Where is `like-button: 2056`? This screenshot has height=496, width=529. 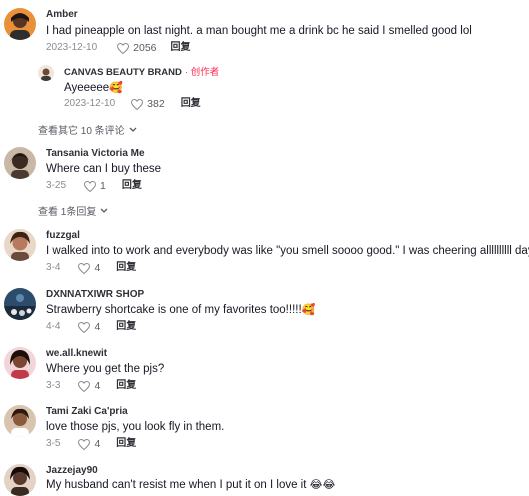 like-button: 2056 is located at coordinates (137, 48).